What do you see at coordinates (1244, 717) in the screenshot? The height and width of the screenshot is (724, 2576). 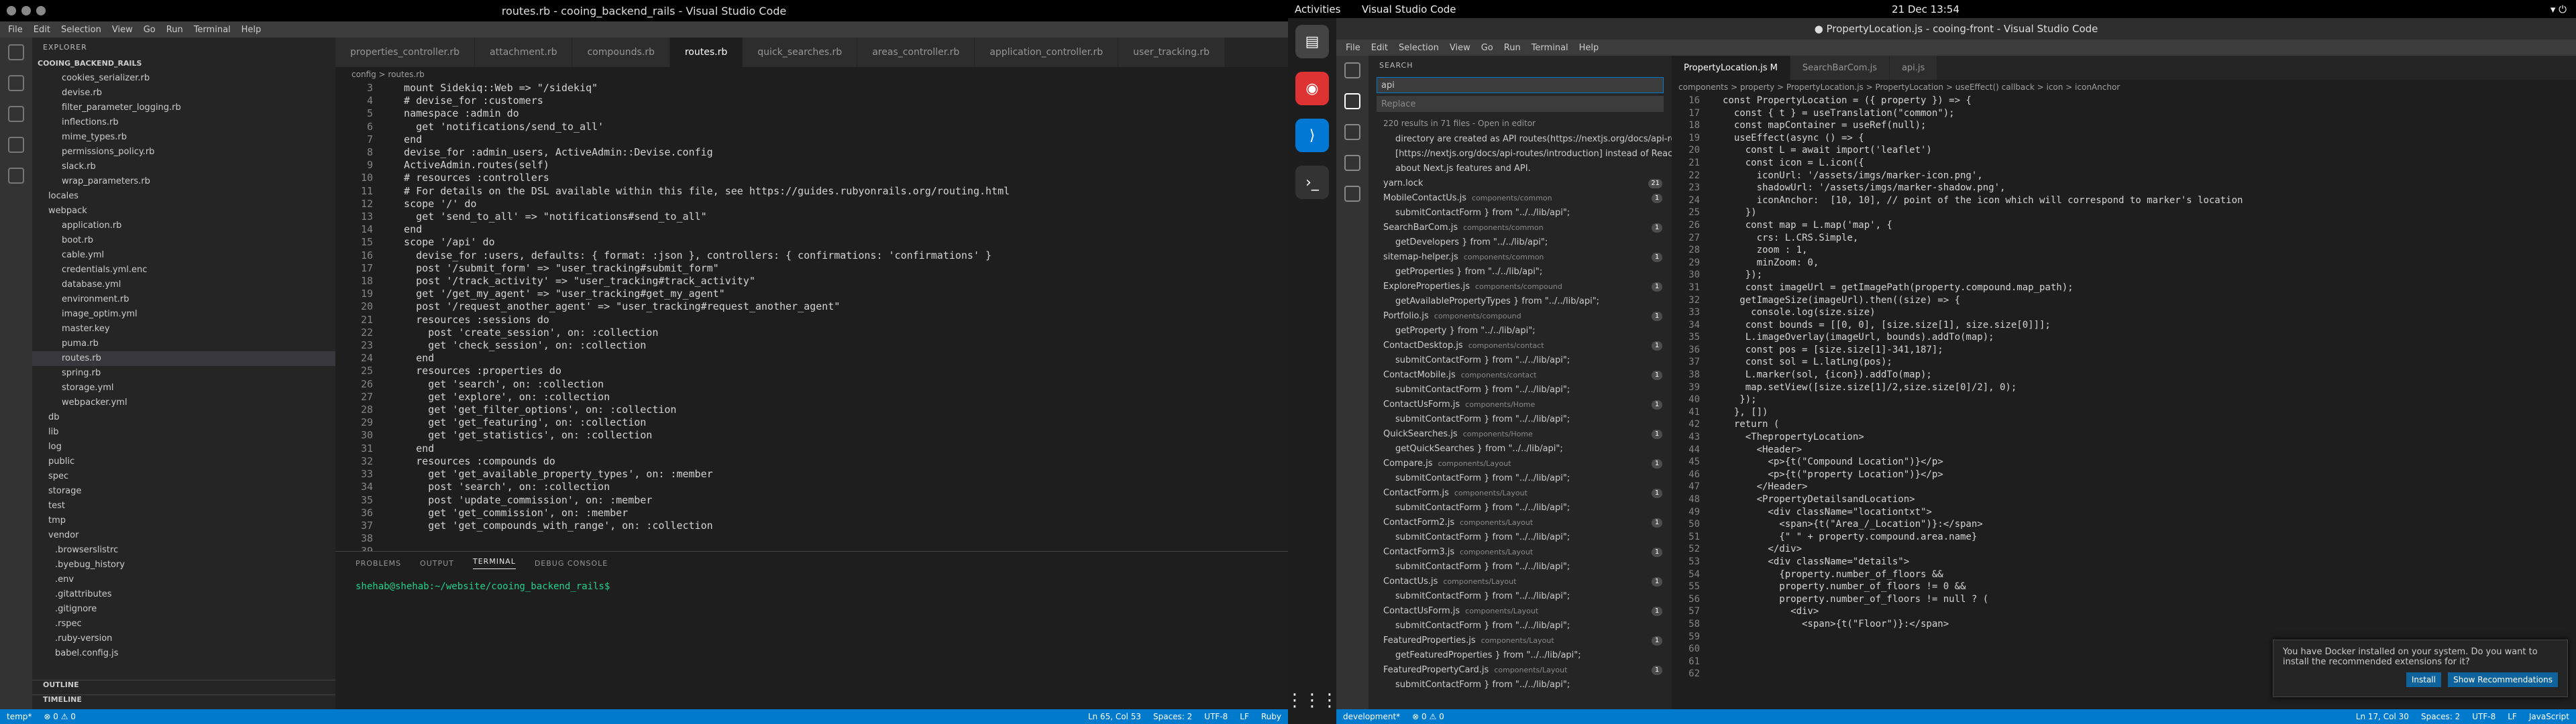 I see `status-item: LF` at bounding box center [1244, 717].